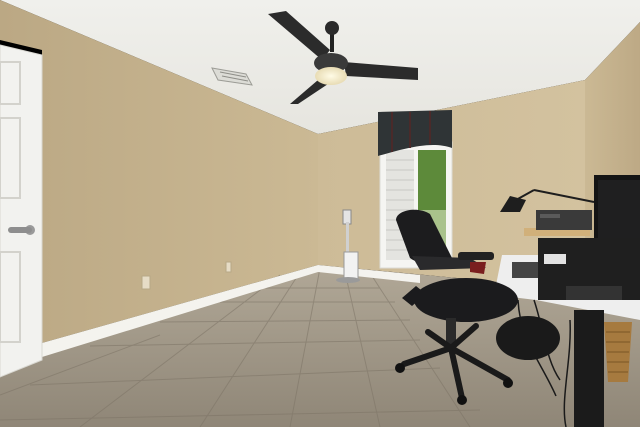 The height and width of the screenshot is (427, 640). Describe the element at coordinates (618, 352) in the screenshot. I see `wastebasket` at that location.